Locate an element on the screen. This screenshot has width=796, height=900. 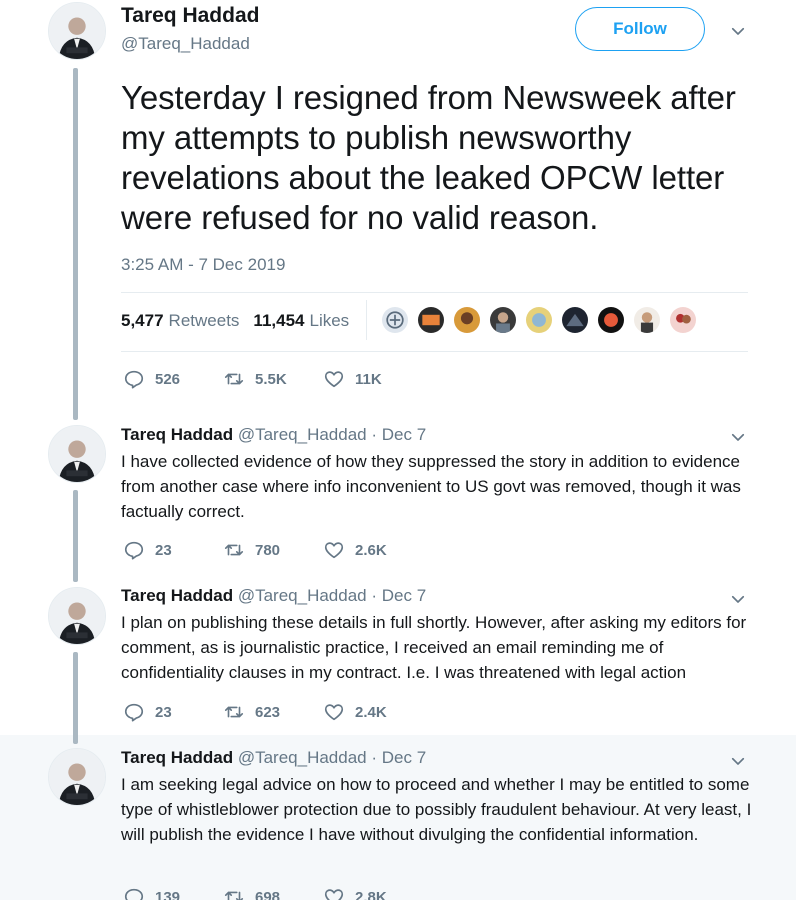
retweets-label: Retweets is located at coordinates (204, 320).